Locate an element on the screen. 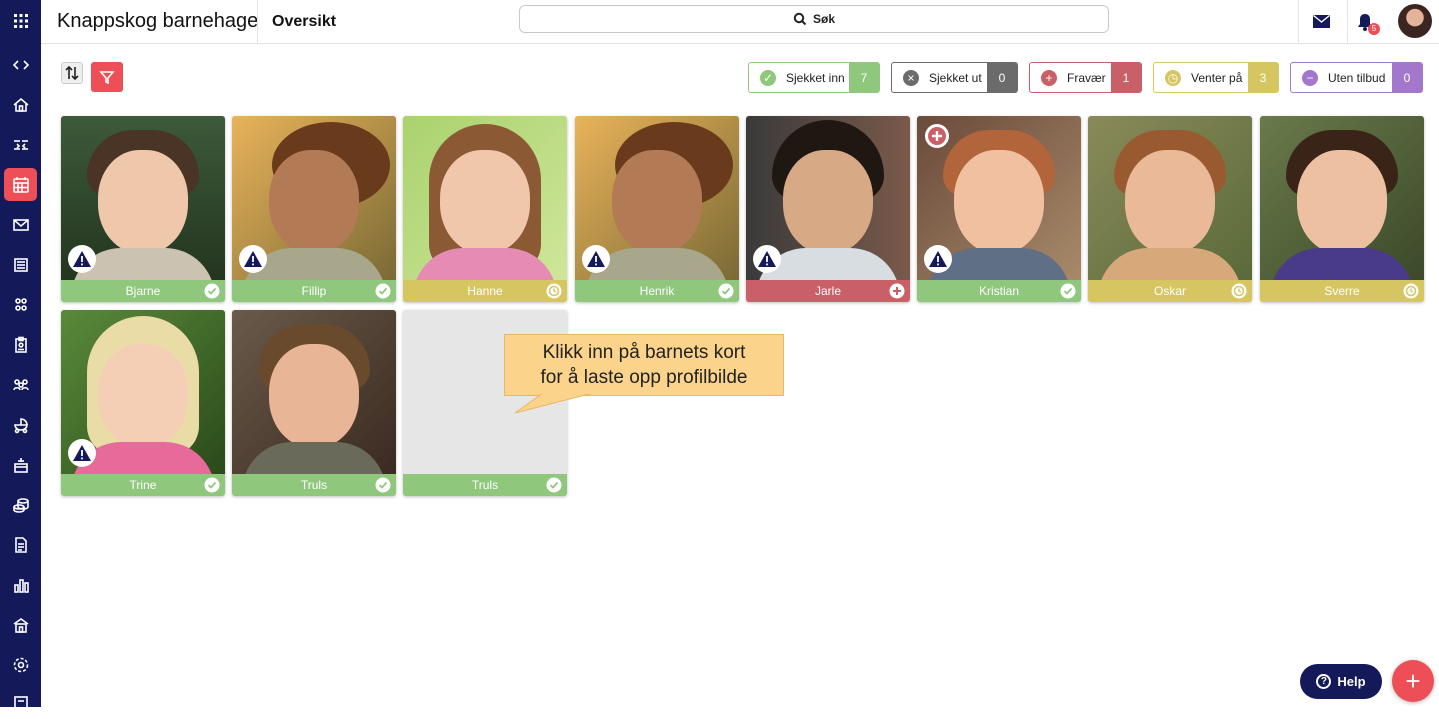  child-name: Trine is located at coordinates (143, 485).